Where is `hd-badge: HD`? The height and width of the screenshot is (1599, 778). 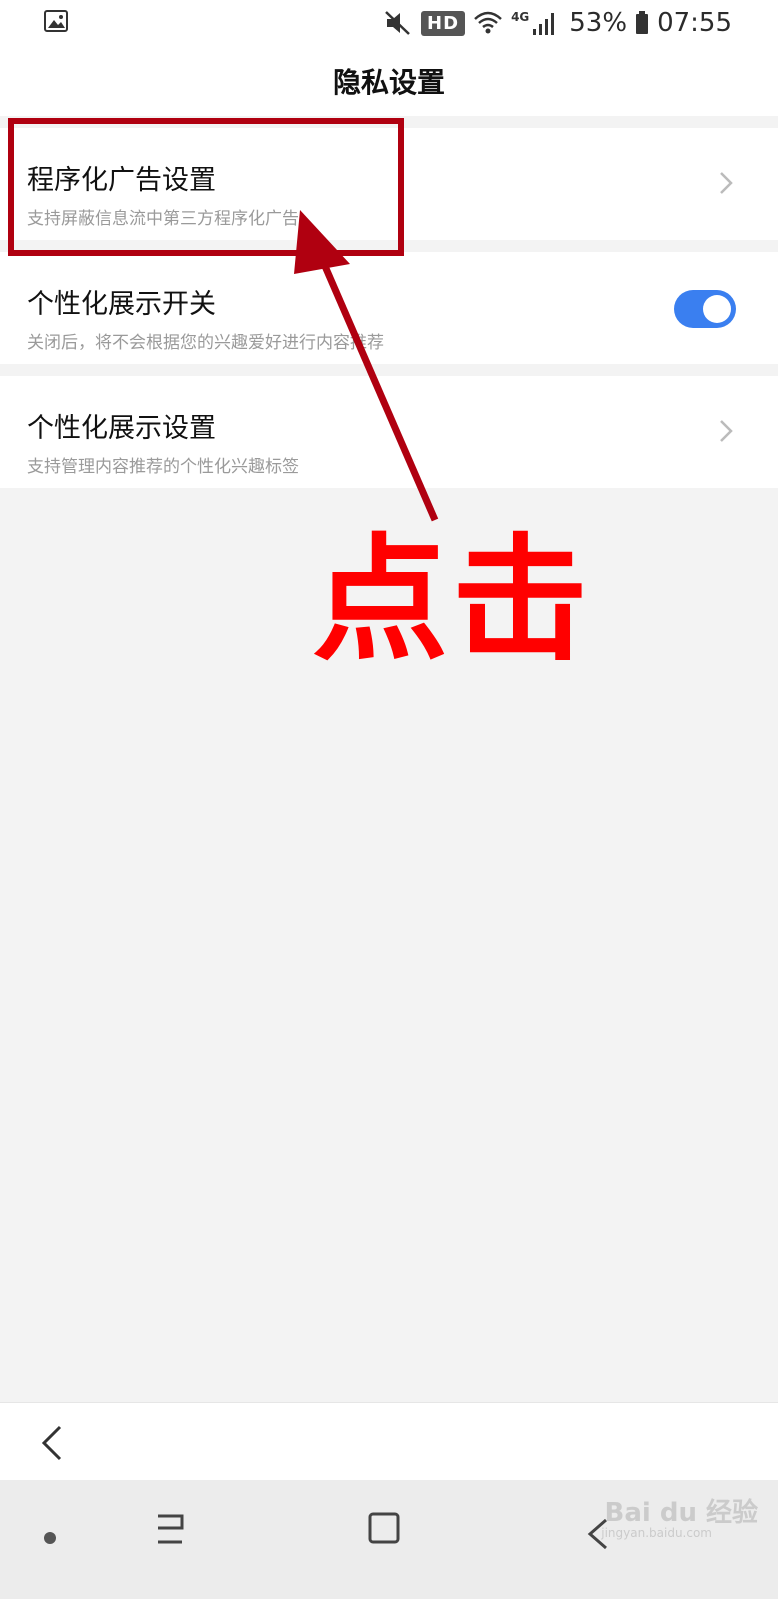
hd-badge: HD is located at coordinates (443, 23).